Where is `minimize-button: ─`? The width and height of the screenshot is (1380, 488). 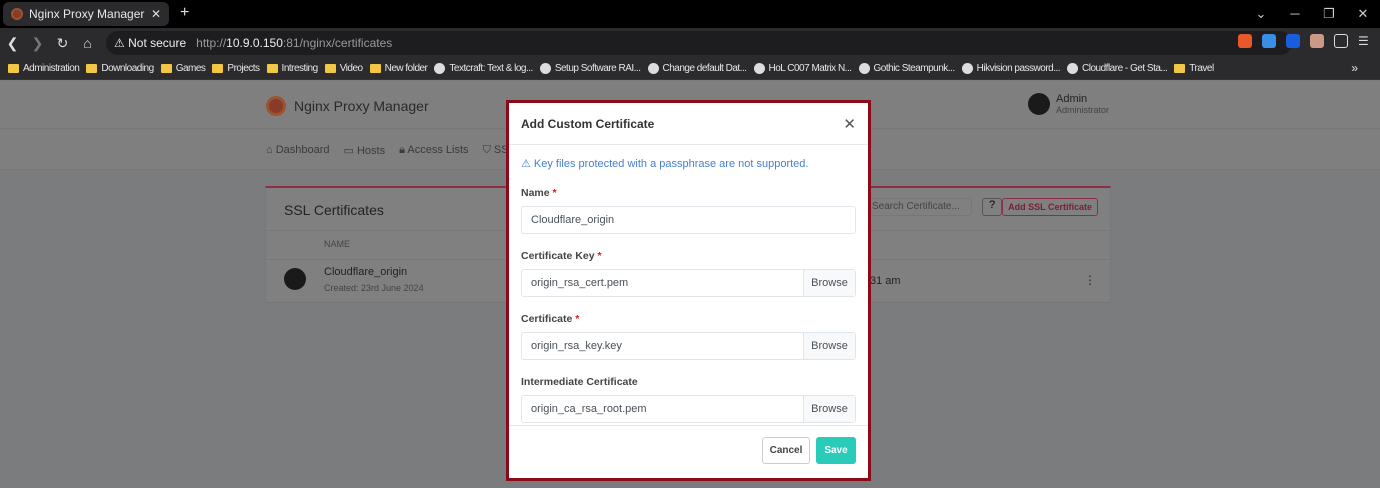 minimize-button: ─ is located at coordinates (1295, 14).